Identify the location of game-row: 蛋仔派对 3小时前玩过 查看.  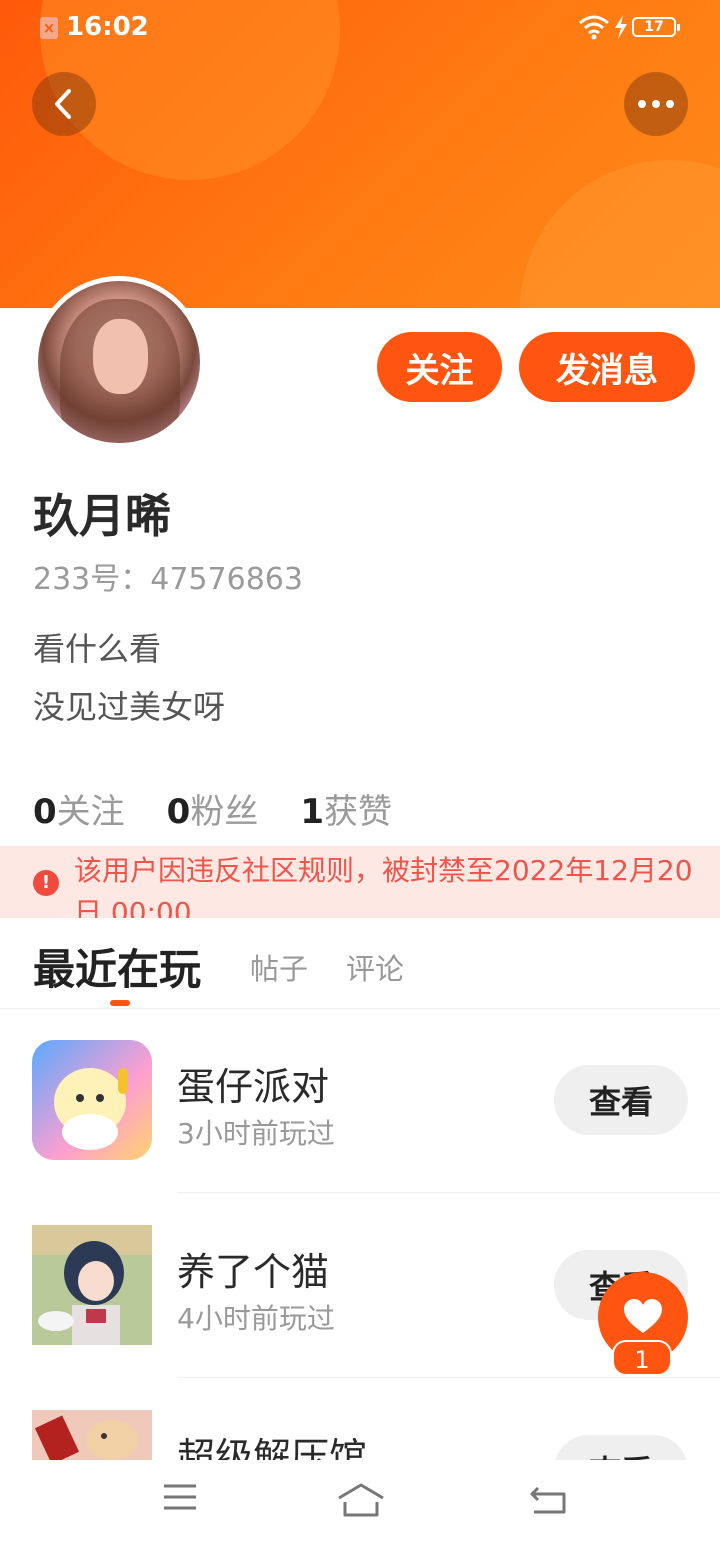
(360, 1100).